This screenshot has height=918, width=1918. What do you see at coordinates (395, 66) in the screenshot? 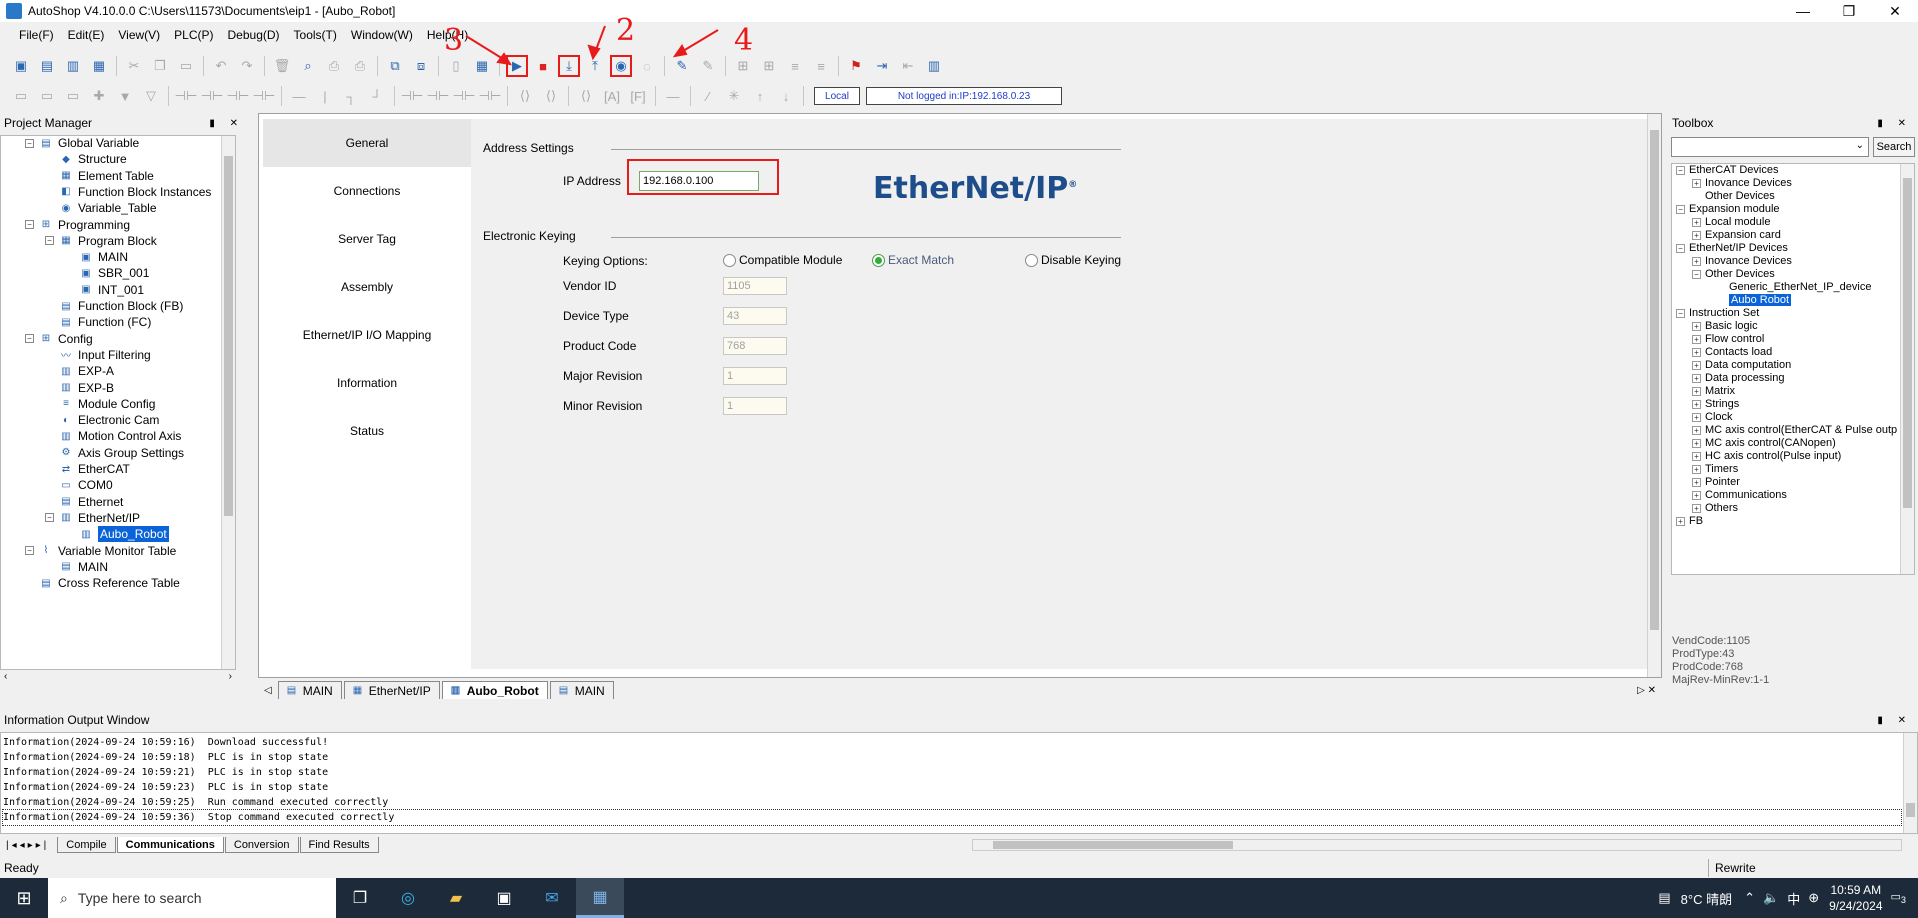
I see `window-layout-icon: ⧉` at bounding box center [395, 66].